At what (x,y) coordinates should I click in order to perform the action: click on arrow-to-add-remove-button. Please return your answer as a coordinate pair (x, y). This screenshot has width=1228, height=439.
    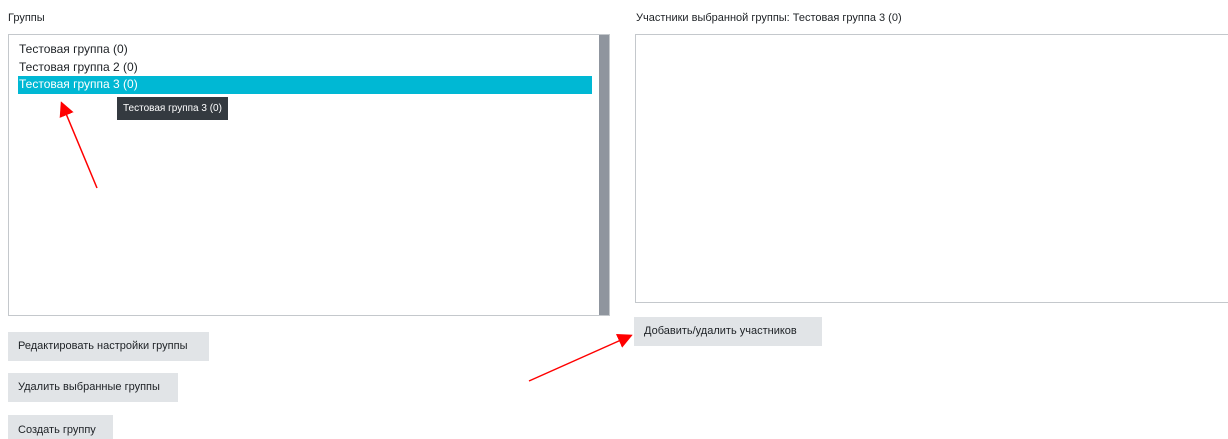
    Looking at the image, I should click on (580, 358).